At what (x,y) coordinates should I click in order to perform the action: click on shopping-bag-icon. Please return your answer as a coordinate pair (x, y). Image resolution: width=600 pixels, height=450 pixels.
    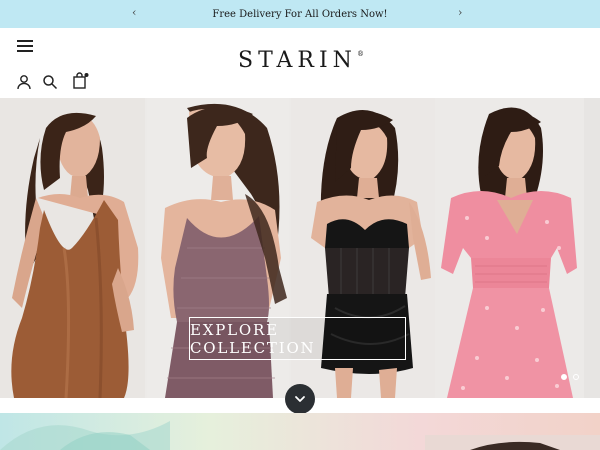
    Looking at the image, I should click on (80, 80).